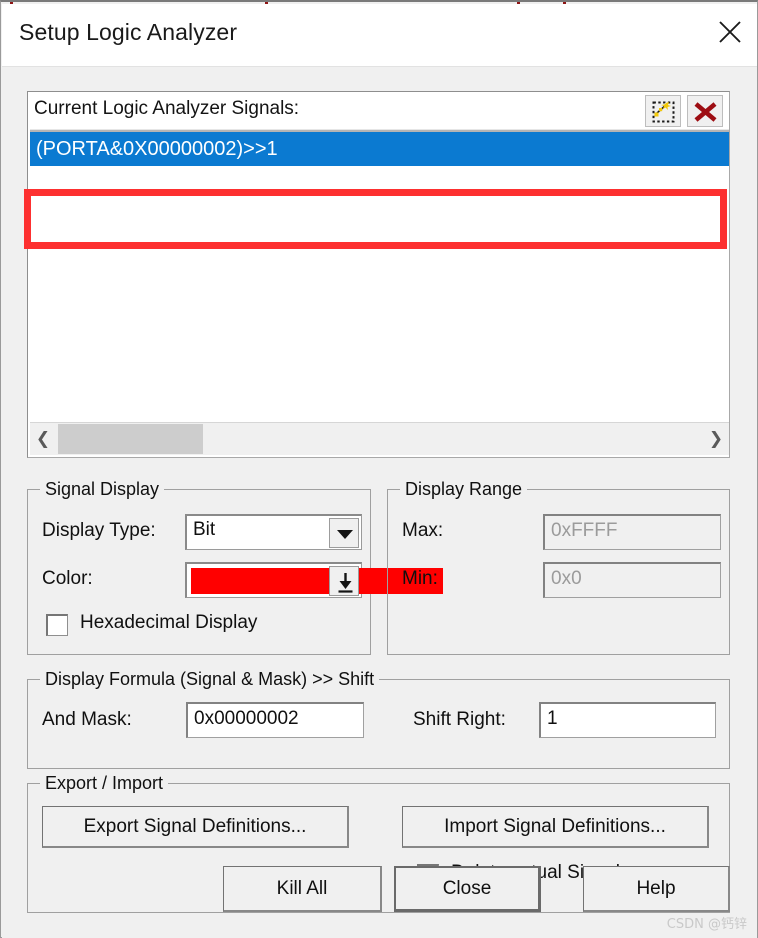 The height and width of the screenshot is (938, 758). What do you see at coordinates (302, 889) in the screenshot?
I see `kill-all-button: Kill All` at bounding box center [302, 889].